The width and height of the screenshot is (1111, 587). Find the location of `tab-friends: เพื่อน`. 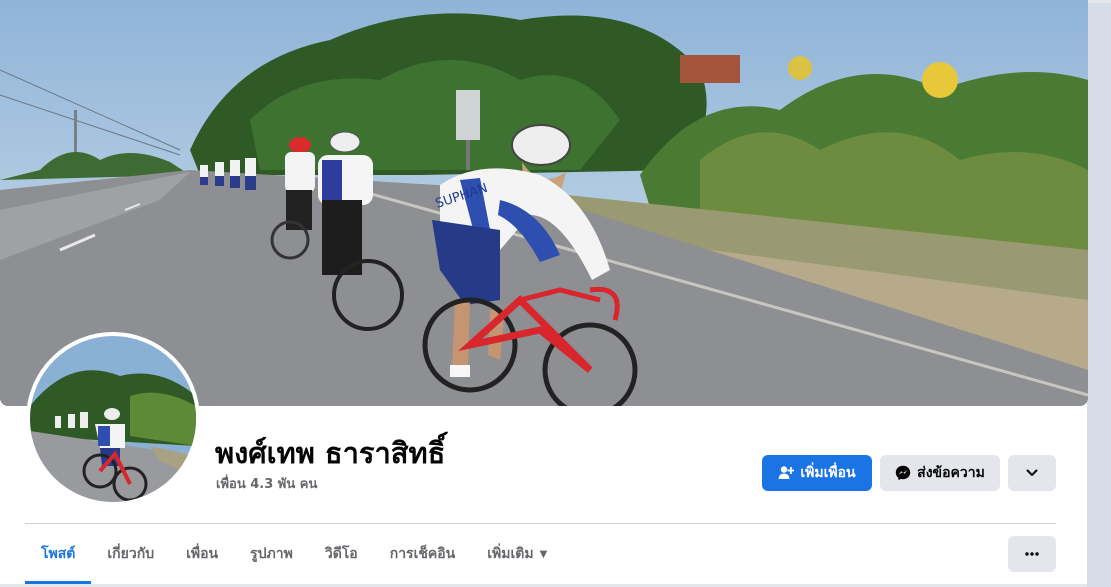

tab-friends: เพื่อน is located at coordinates (202, 554).